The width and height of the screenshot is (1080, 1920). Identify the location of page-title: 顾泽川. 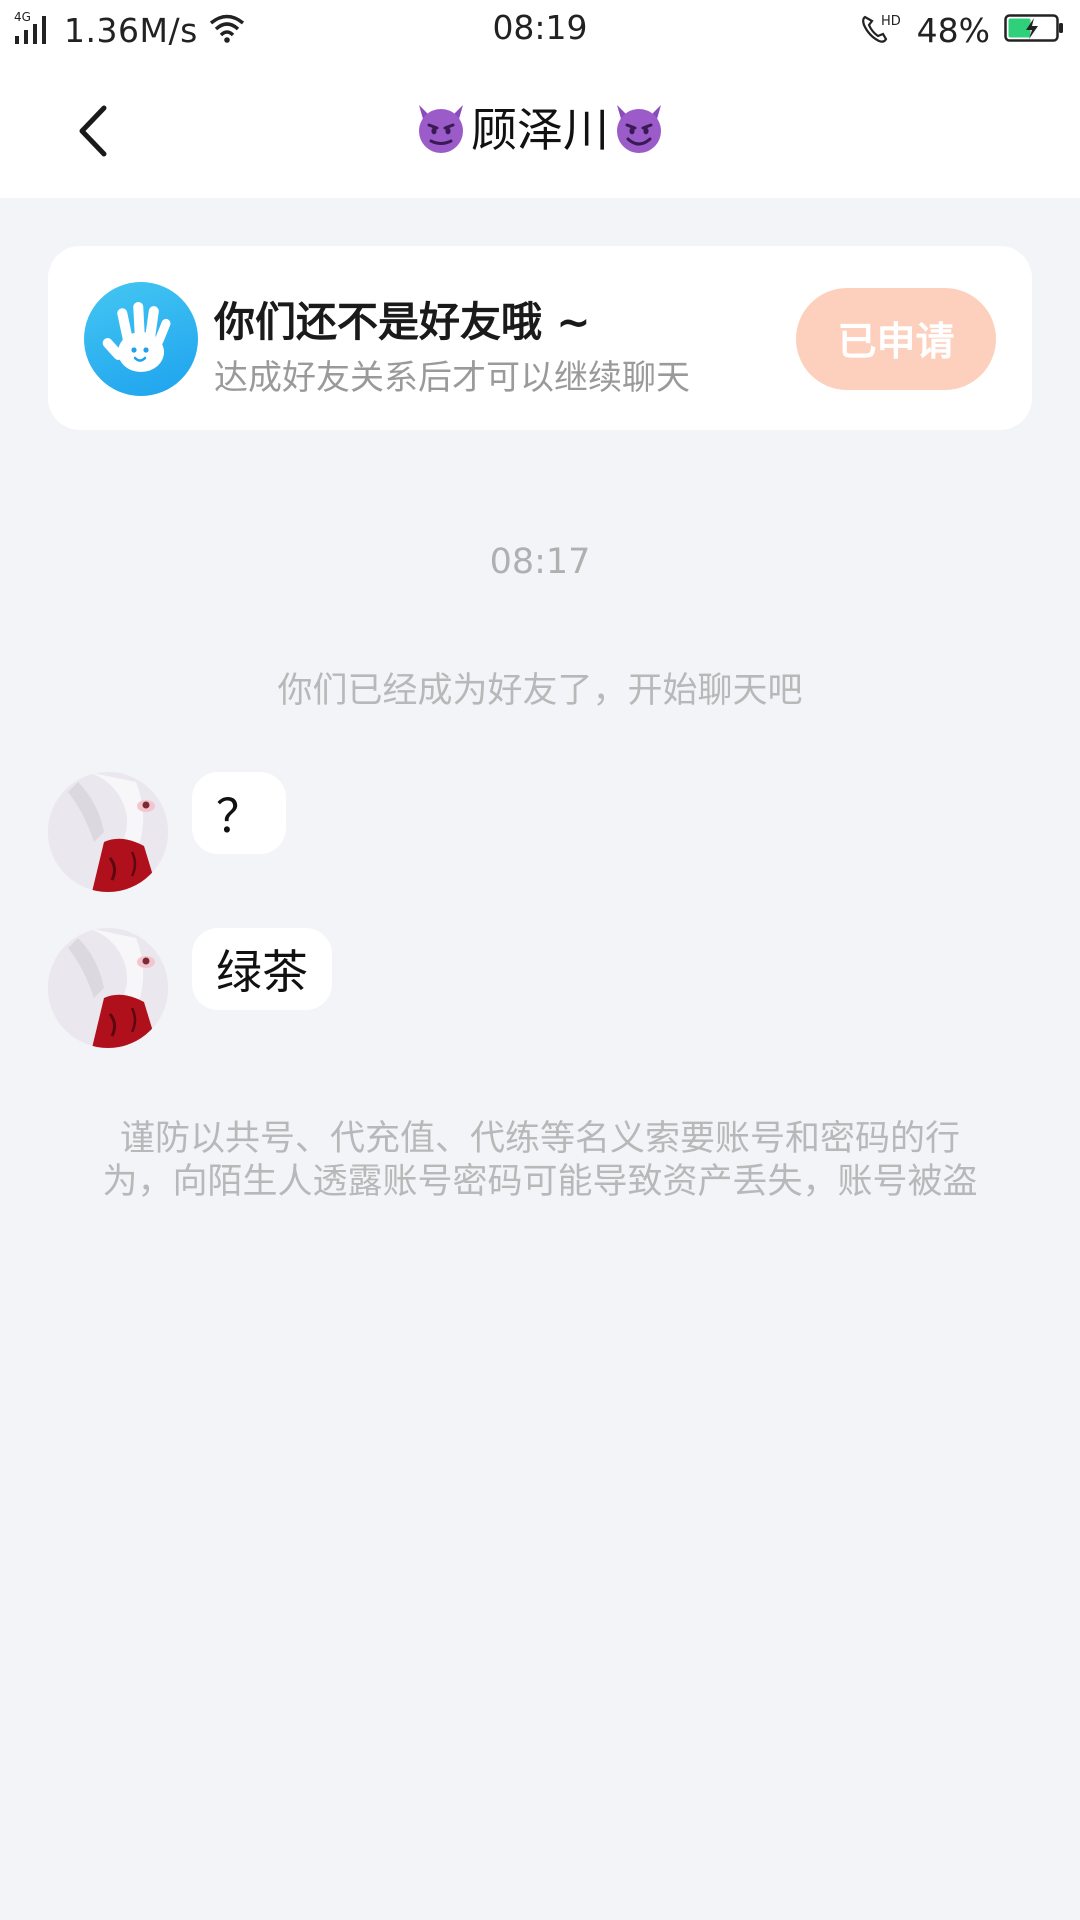
(540, 127).